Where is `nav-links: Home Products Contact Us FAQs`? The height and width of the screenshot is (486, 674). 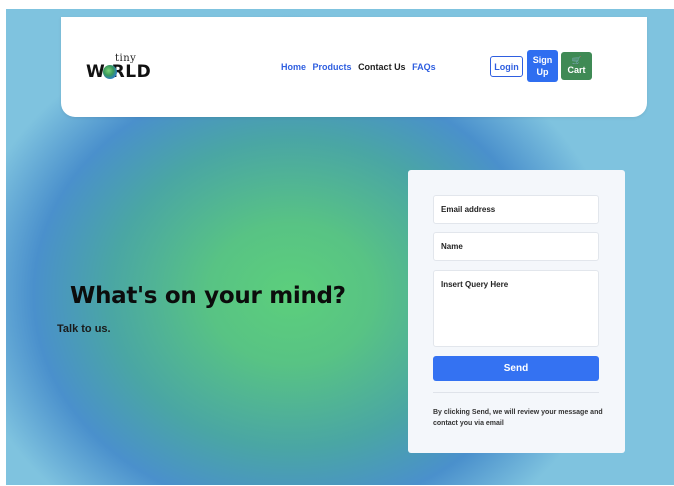
nav-links: Home Products Contact Us FAQs is located at coordinates (360, 67).